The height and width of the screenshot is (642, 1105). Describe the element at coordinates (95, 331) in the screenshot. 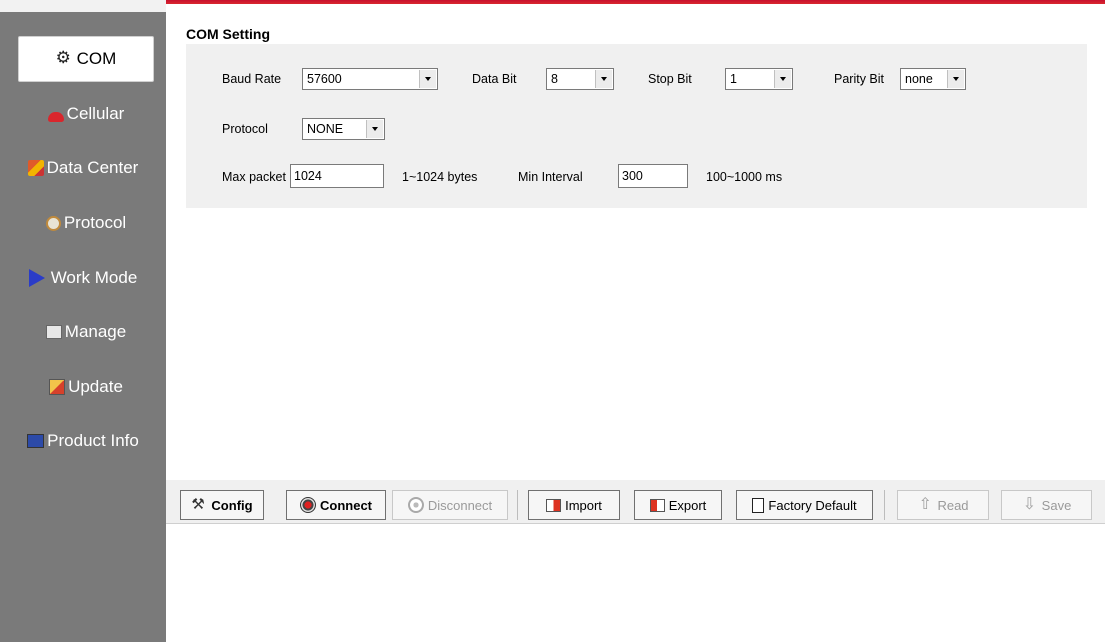

I see `sidebar-item-label: Manage` at that location.